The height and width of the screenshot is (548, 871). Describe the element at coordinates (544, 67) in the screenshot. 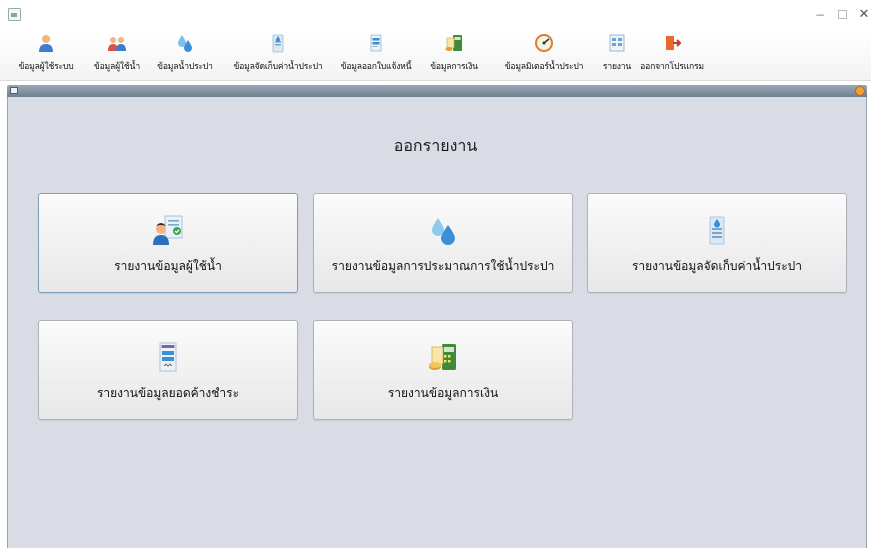

I see `toolbar-meter-label: ข้อมูลมิเตอร์น้ำประปา` at that location.